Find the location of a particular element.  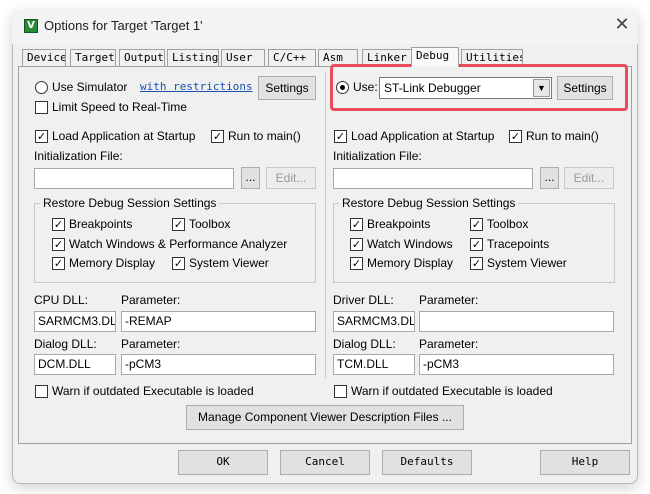

tab-target: Target is located at coordinates (93, 58).